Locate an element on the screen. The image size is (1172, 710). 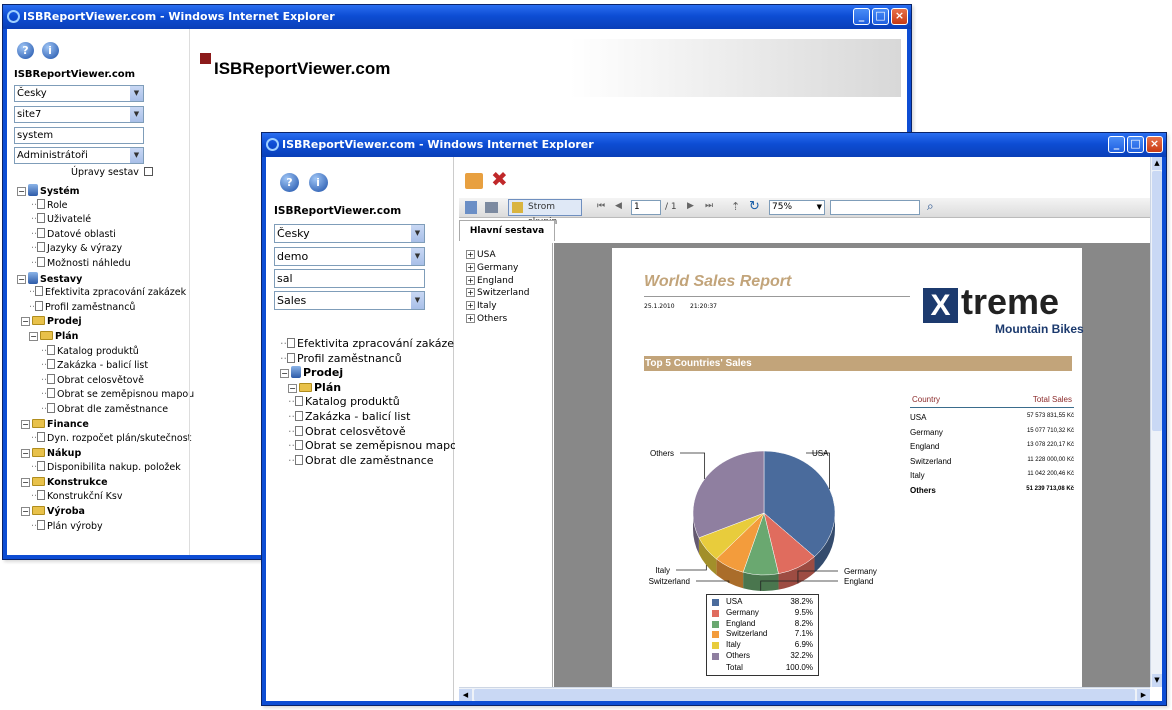
group-tree-item: + England is located at coordinates (498, 281).